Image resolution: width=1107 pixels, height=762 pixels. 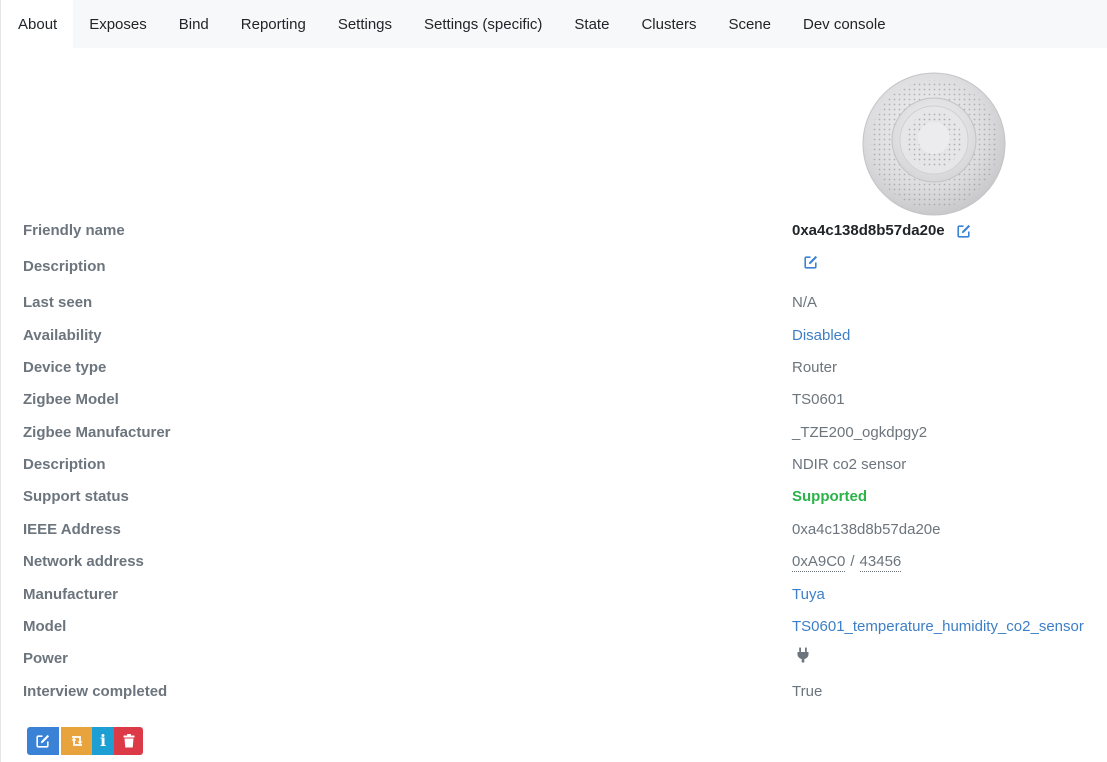 What do you see at coordinates (83, 561) in the screenshot?
I see `network-address-label: Network address` at bounding box center [83, 561].